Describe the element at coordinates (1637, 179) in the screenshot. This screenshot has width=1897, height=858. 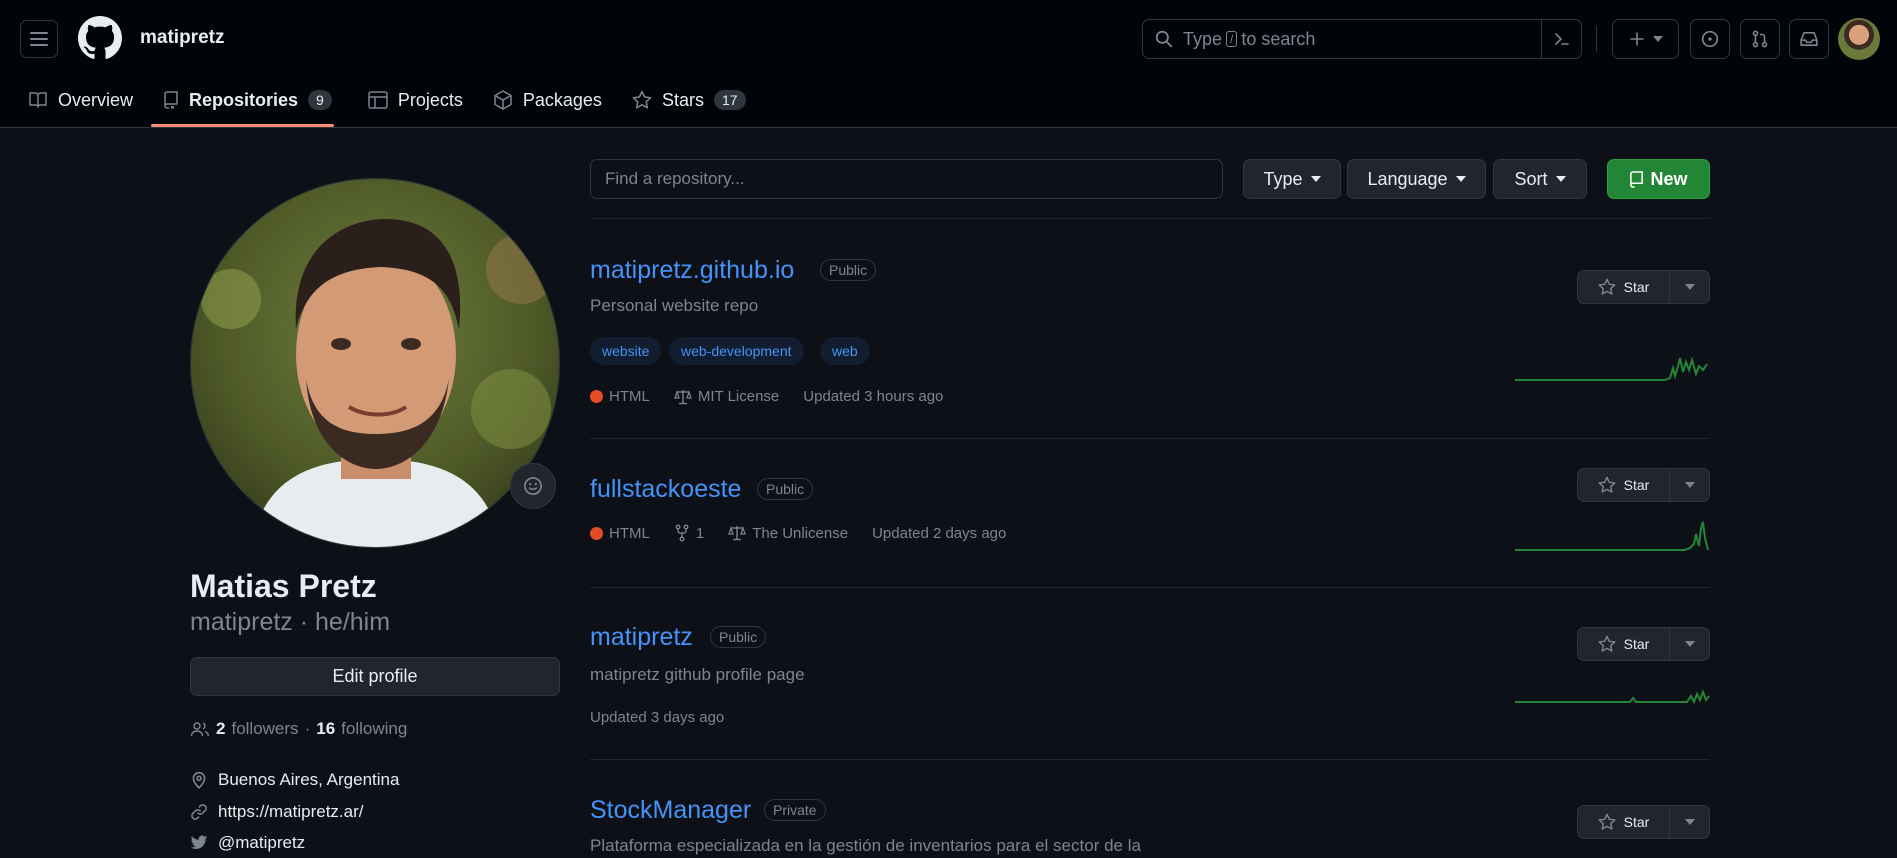
I see `repo-icon` at that location.